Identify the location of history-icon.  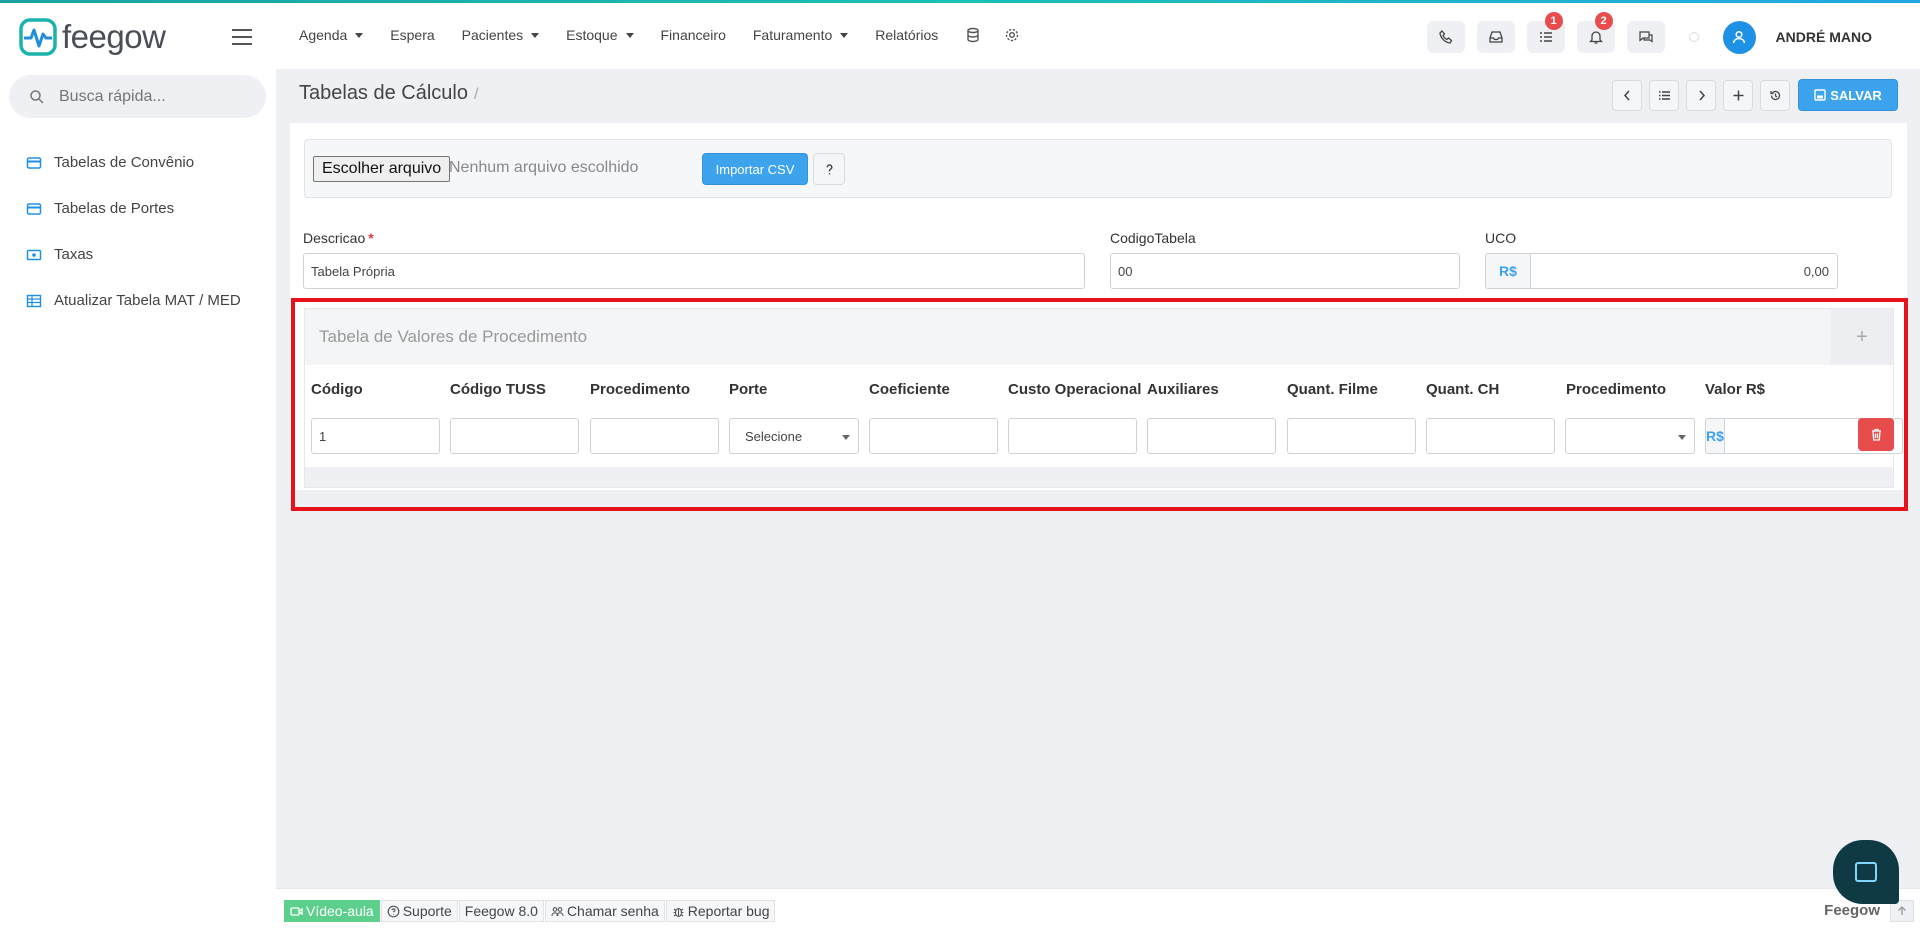
(1774, 95).